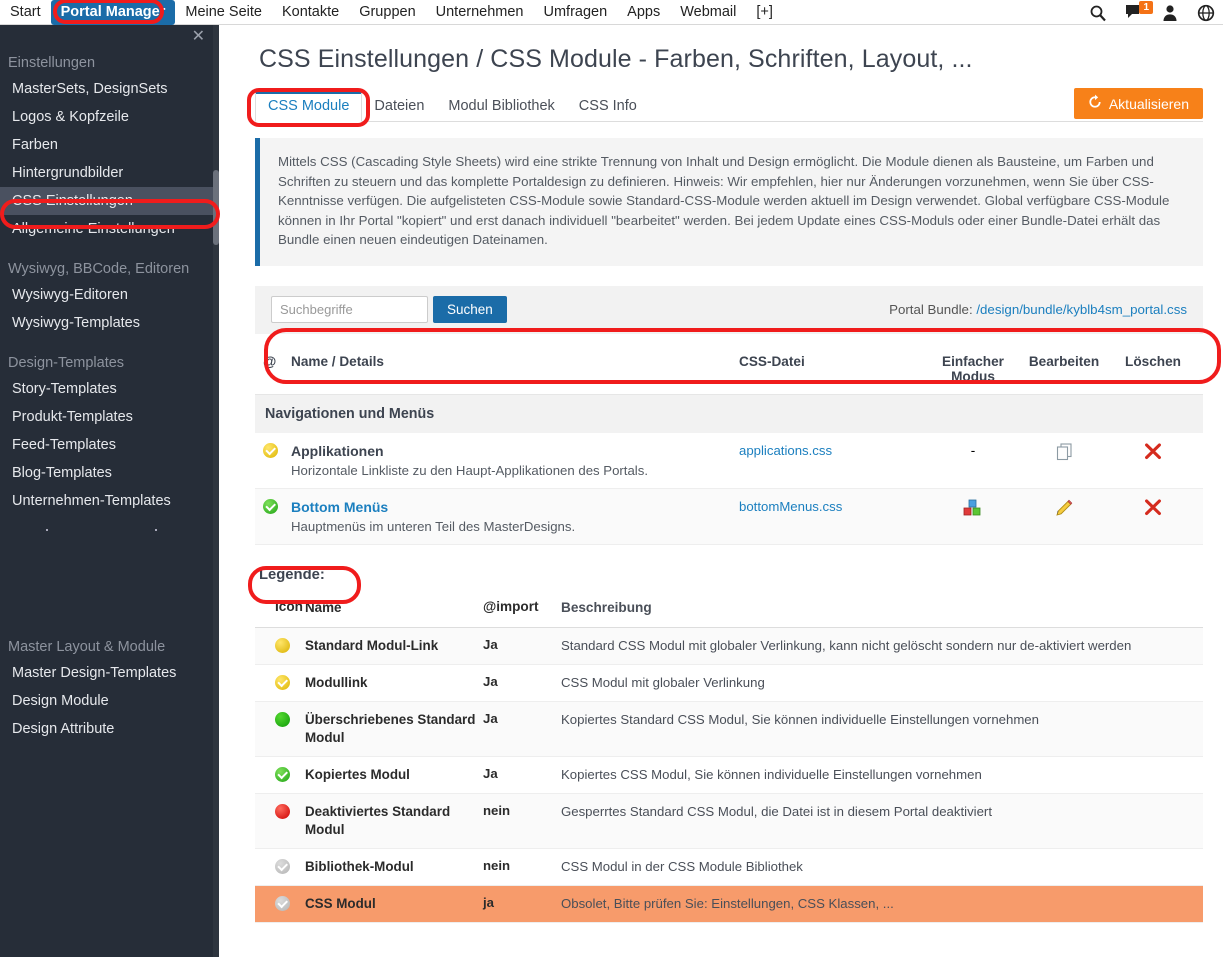  Describe the element at coordinates (501, 106) in the screenshot. I see `tab-modul-bibliothek: Modul Bibliothek` at that location.